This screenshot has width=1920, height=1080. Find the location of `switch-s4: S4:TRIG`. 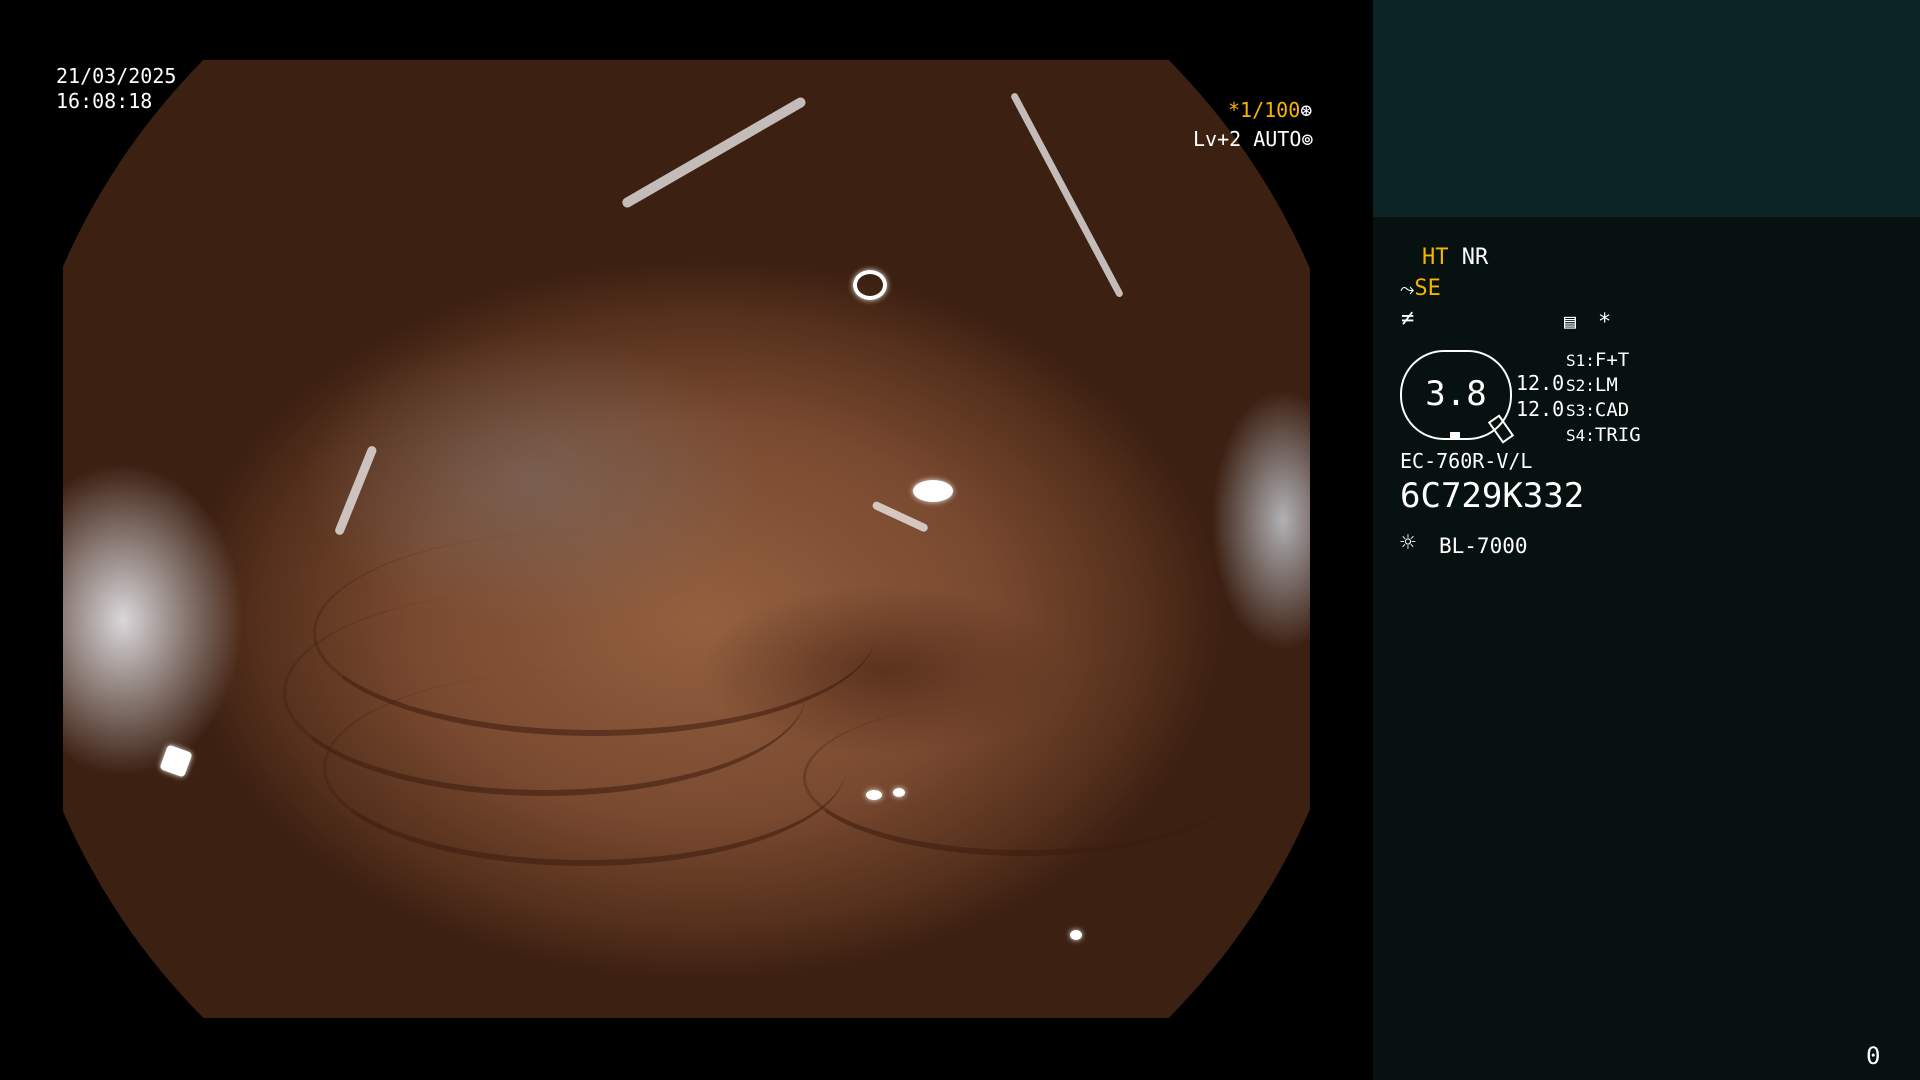

switch-s4: S4:TRIG is located at coordinates (1603, 435).